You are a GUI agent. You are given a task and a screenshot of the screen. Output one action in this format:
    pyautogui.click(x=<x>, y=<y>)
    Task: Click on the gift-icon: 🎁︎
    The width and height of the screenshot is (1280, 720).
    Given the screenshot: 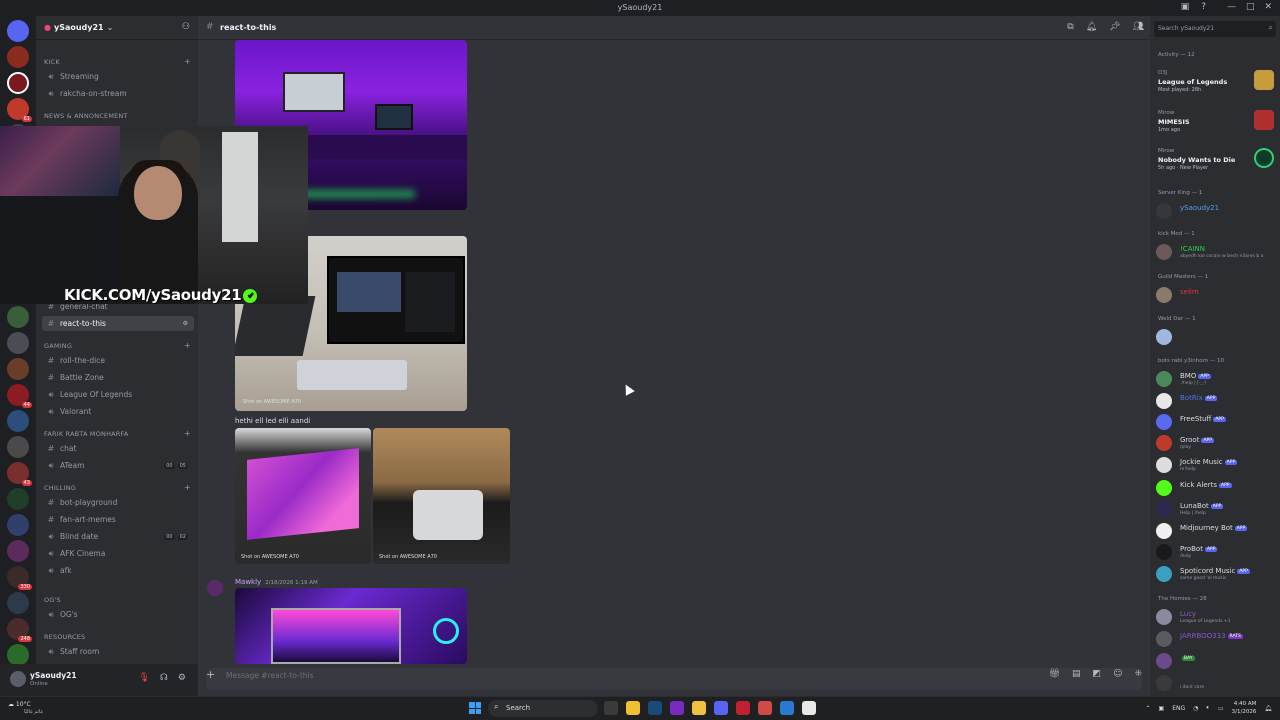 What is the action you would take?
    pyautogui.click(x=1054, y=674)
    